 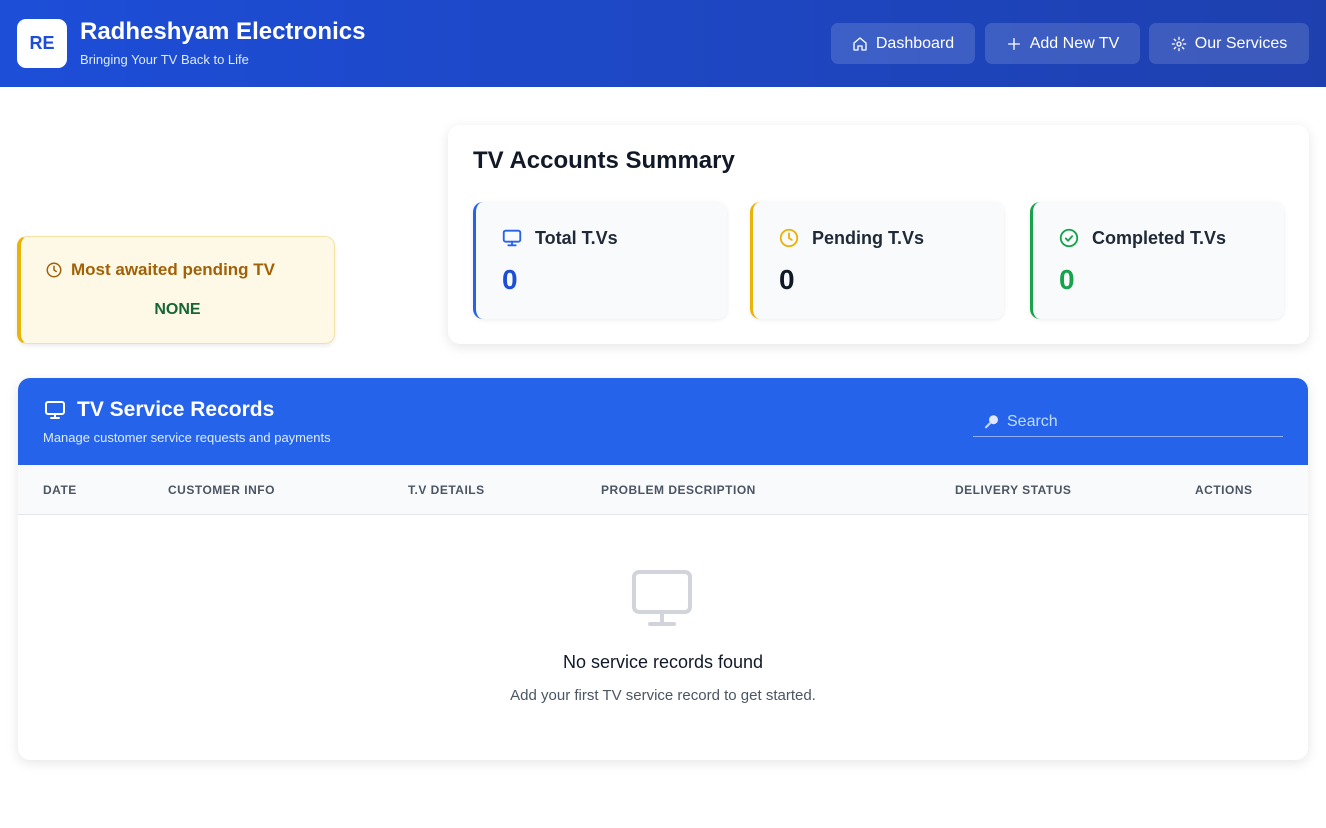 I want to click on column-problem-description: PROBLEM DESCRIPTION, so click(x=678, y=490).